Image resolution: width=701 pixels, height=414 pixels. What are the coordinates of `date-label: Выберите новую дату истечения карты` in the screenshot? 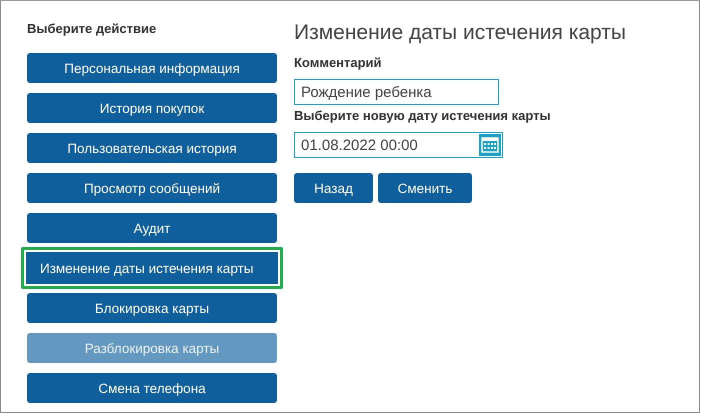 It's located at (423, 116).